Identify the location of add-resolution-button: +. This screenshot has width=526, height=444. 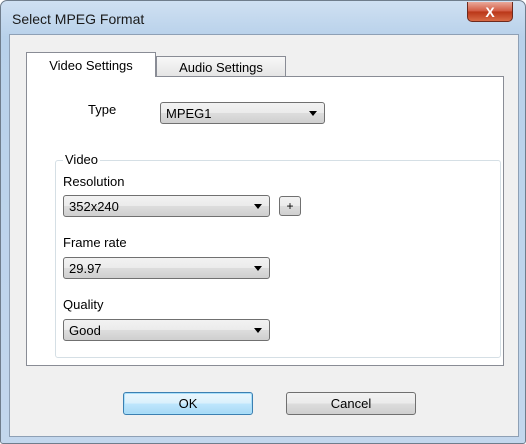
(290, 206).